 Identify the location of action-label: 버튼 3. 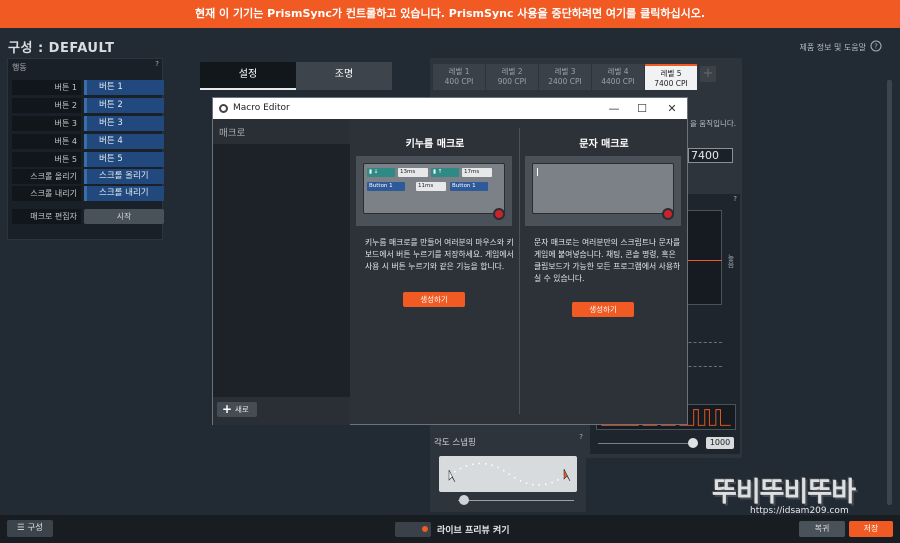
(46, 123).